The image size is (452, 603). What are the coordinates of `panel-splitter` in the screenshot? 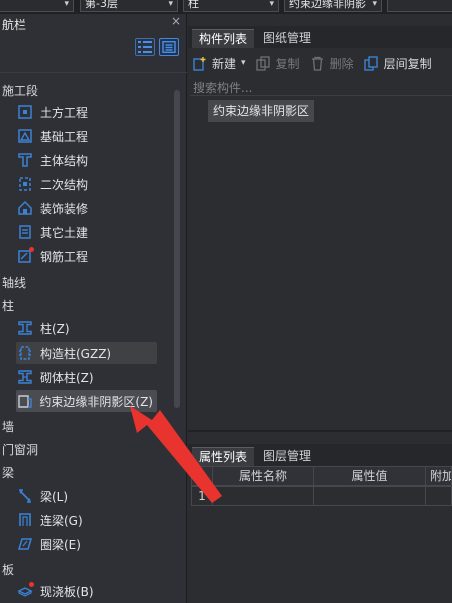 It's located at (320, 431).